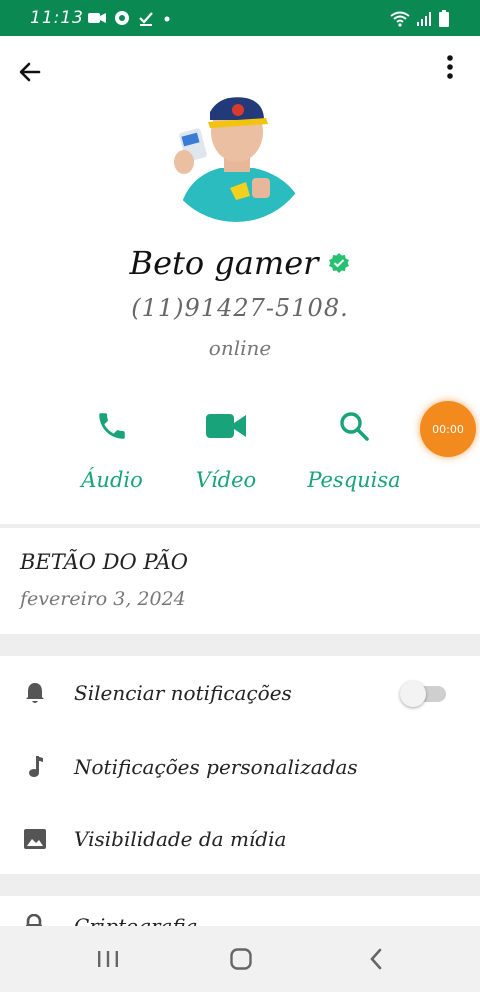 The height and width of the screenshot is (992, 480). I want to click on media-visibility-row: Visibilidade da mídia, so click(240, 839).